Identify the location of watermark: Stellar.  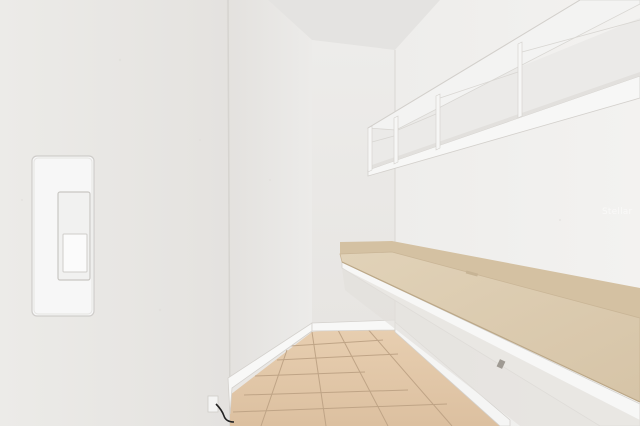
(617, 212).